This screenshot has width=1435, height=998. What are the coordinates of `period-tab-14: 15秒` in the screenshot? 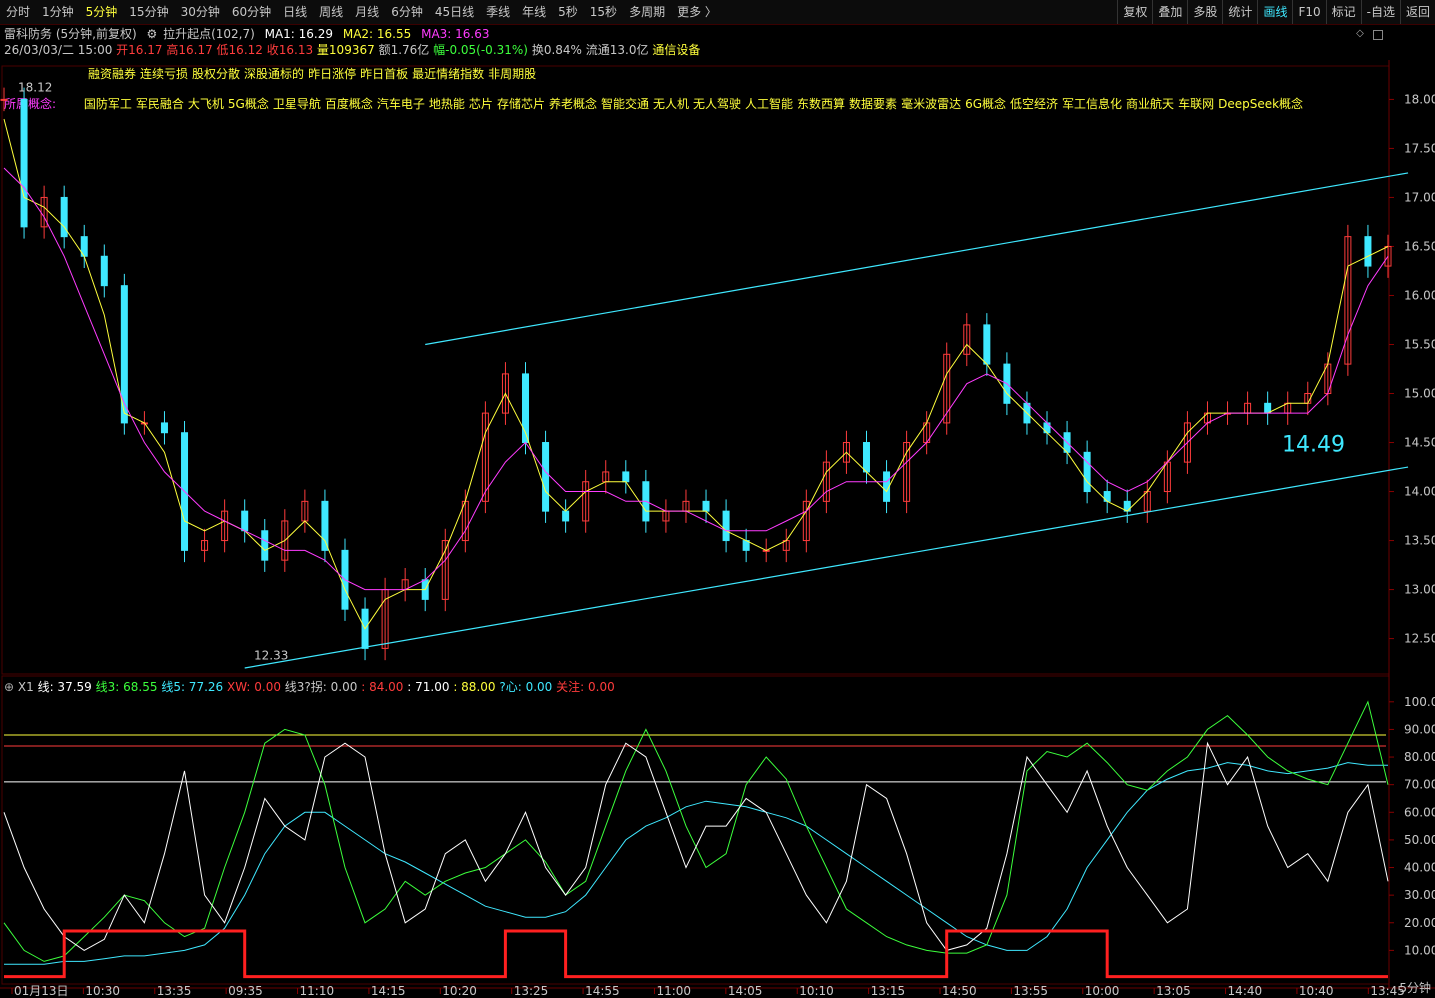 It's located at (603, 12).